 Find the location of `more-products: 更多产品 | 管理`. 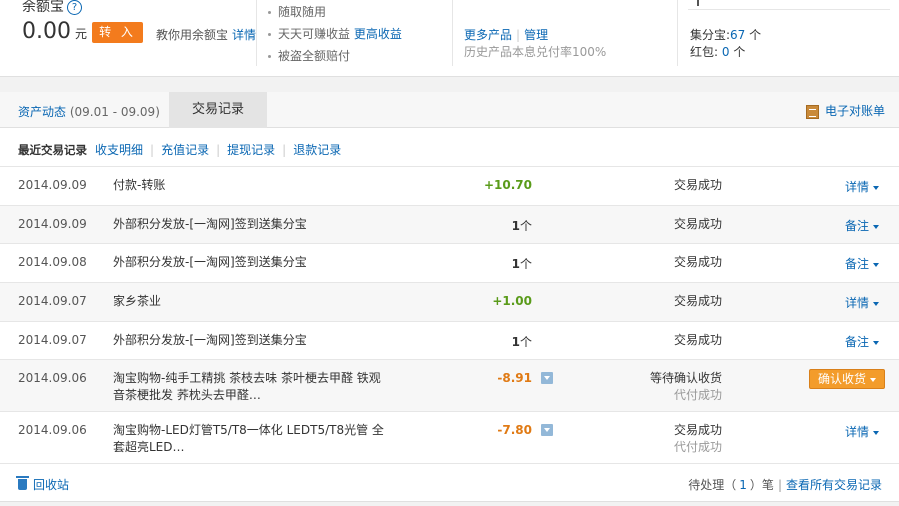

more-products: 更多产品 | 管理 is located at coordinates (506, 35).